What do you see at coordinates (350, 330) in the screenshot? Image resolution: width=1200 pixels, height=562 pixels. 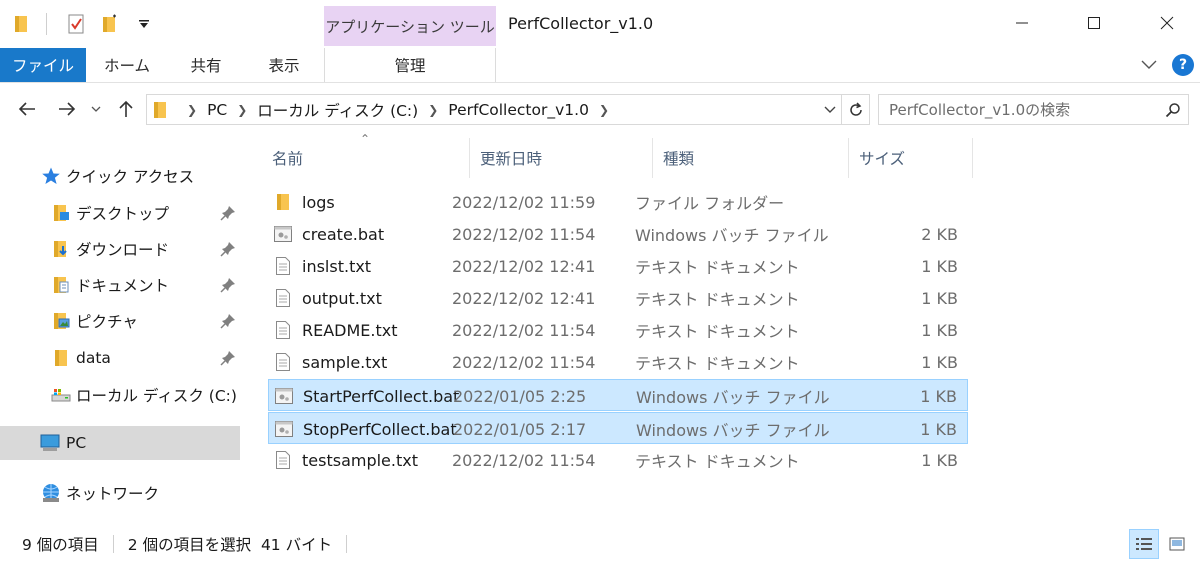 I see `file-name: README.txt` at bounding box center [350, 330].